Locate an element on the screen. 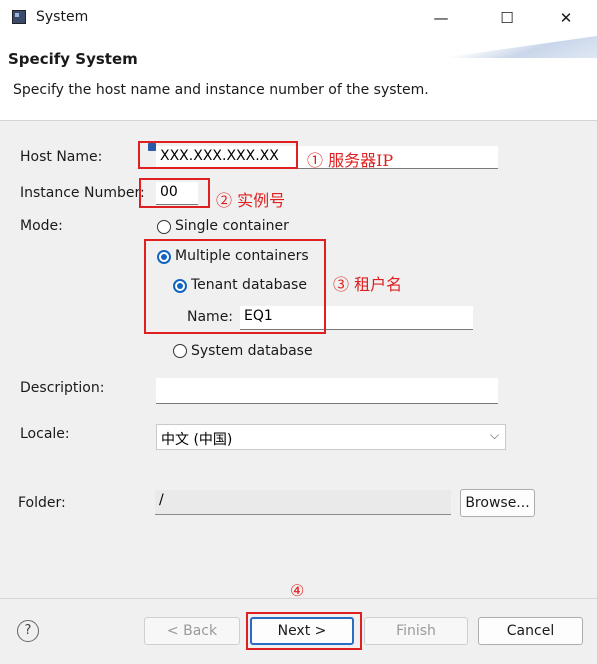 This screenshot has width=597, height=664. cancel-button: Cancel is located at coordinates (530, 631).